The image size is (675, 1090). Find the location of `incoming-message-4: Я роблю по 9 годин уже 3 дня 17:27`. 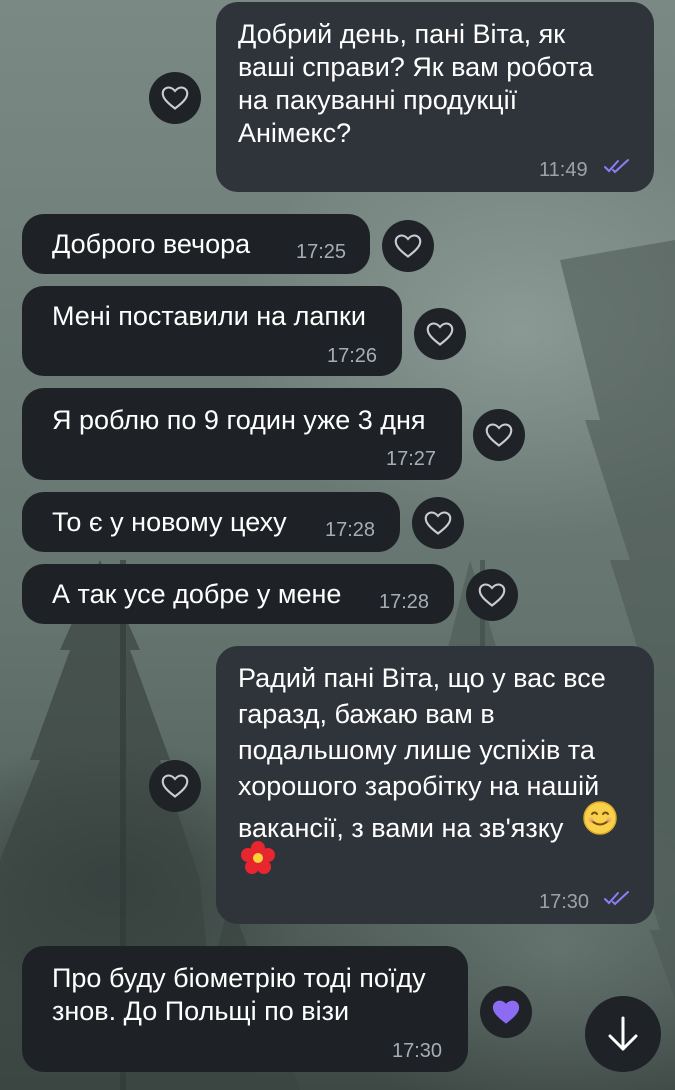

incoming-message-4: Я роблю по 9 годин уже 3 дня 17:27 is located at coordinates (242, 434).